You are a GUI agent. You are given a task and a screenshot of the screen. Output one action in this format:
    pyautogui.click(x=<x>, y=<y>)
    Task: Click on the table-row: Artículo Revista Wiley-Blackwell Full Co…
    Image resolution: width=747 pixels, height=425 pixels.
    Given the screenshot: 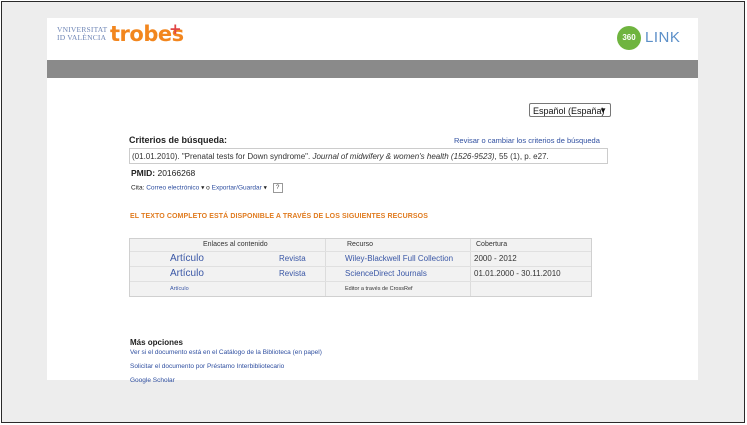 What is the action you would take?
    pyautogui.click(x=360, y=259)
    